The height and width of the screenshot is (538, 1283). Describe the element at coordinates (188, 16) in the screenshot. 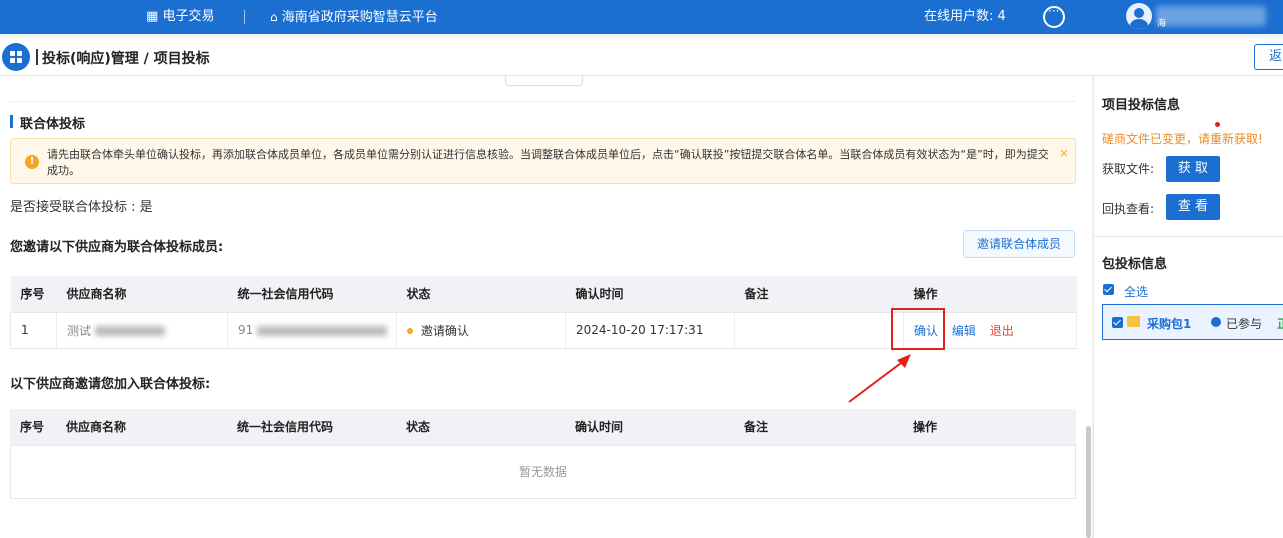

I see `nav-trade-label: 电子交易` at that location.